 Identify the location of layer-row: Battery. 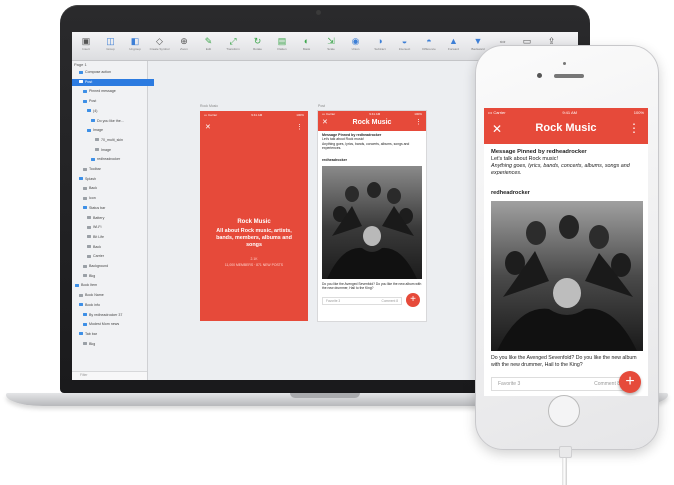
(117, 218).